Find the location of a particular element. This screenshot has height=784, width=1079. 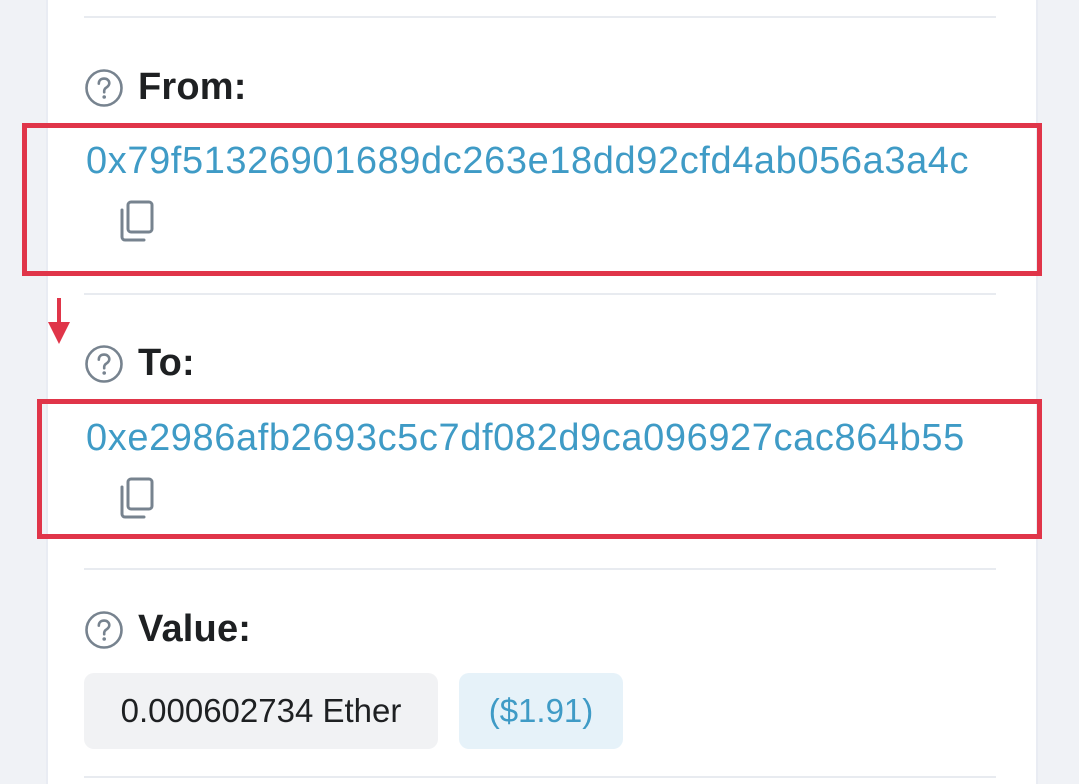

arrow-down-icon is located at coordinates (59, 321).